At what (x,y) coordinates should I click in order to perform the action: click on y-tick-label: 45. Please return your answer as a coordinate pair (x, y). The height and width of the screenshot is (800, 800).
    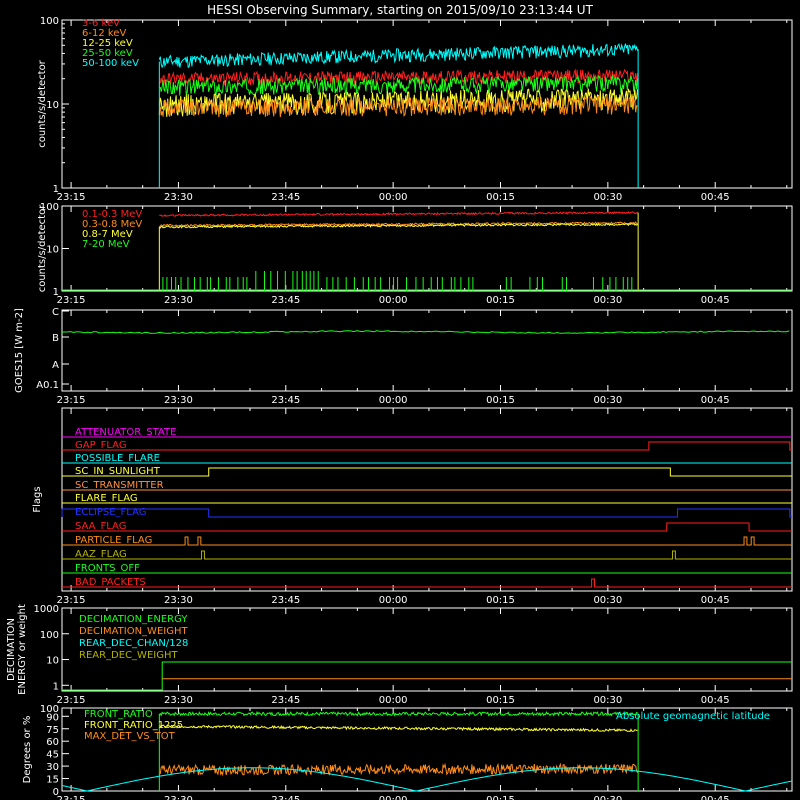
    Looking at the image, I should click on (52, 755).